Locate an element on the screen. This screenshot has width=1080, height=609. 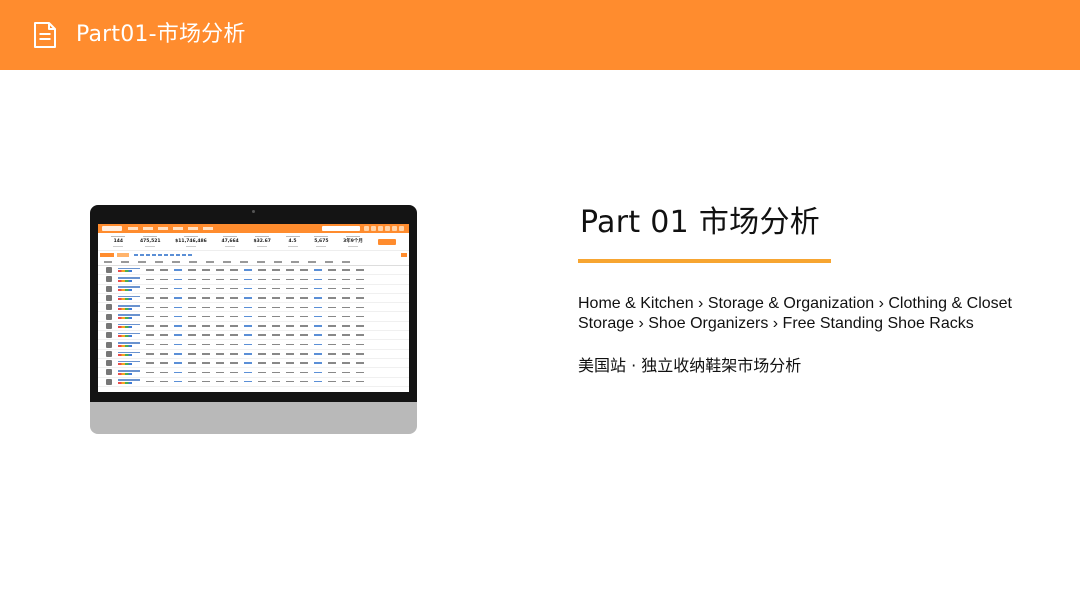
stat-value: 144 is located at coordinates (118, 242).